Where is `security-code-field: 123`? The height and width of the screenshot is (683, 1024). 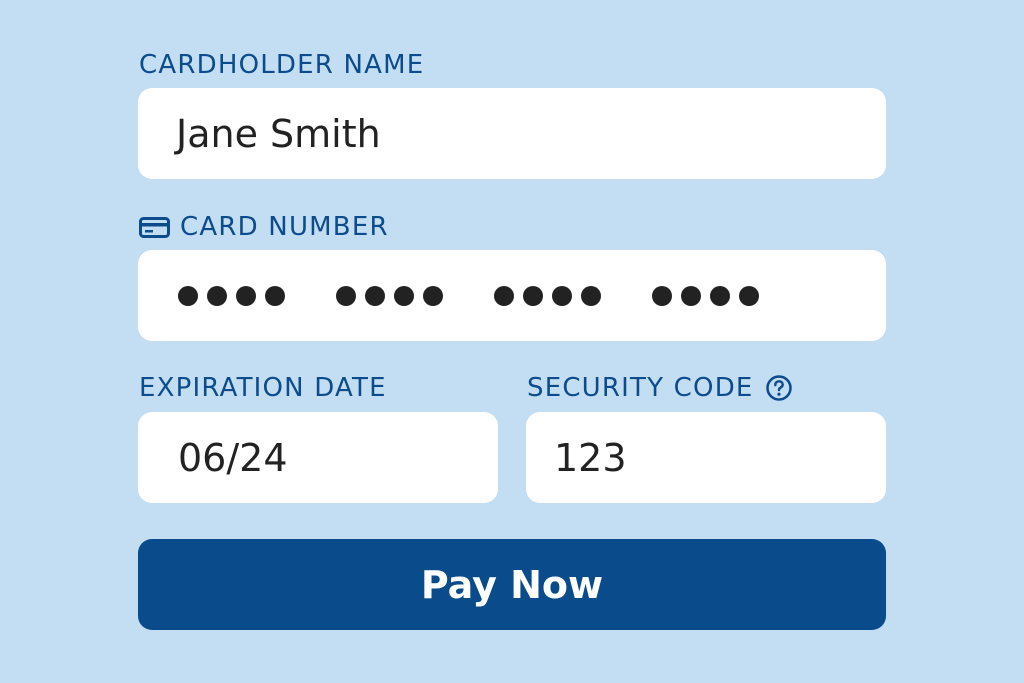 security-code-field: 123 is located at coordinates (706, 457).